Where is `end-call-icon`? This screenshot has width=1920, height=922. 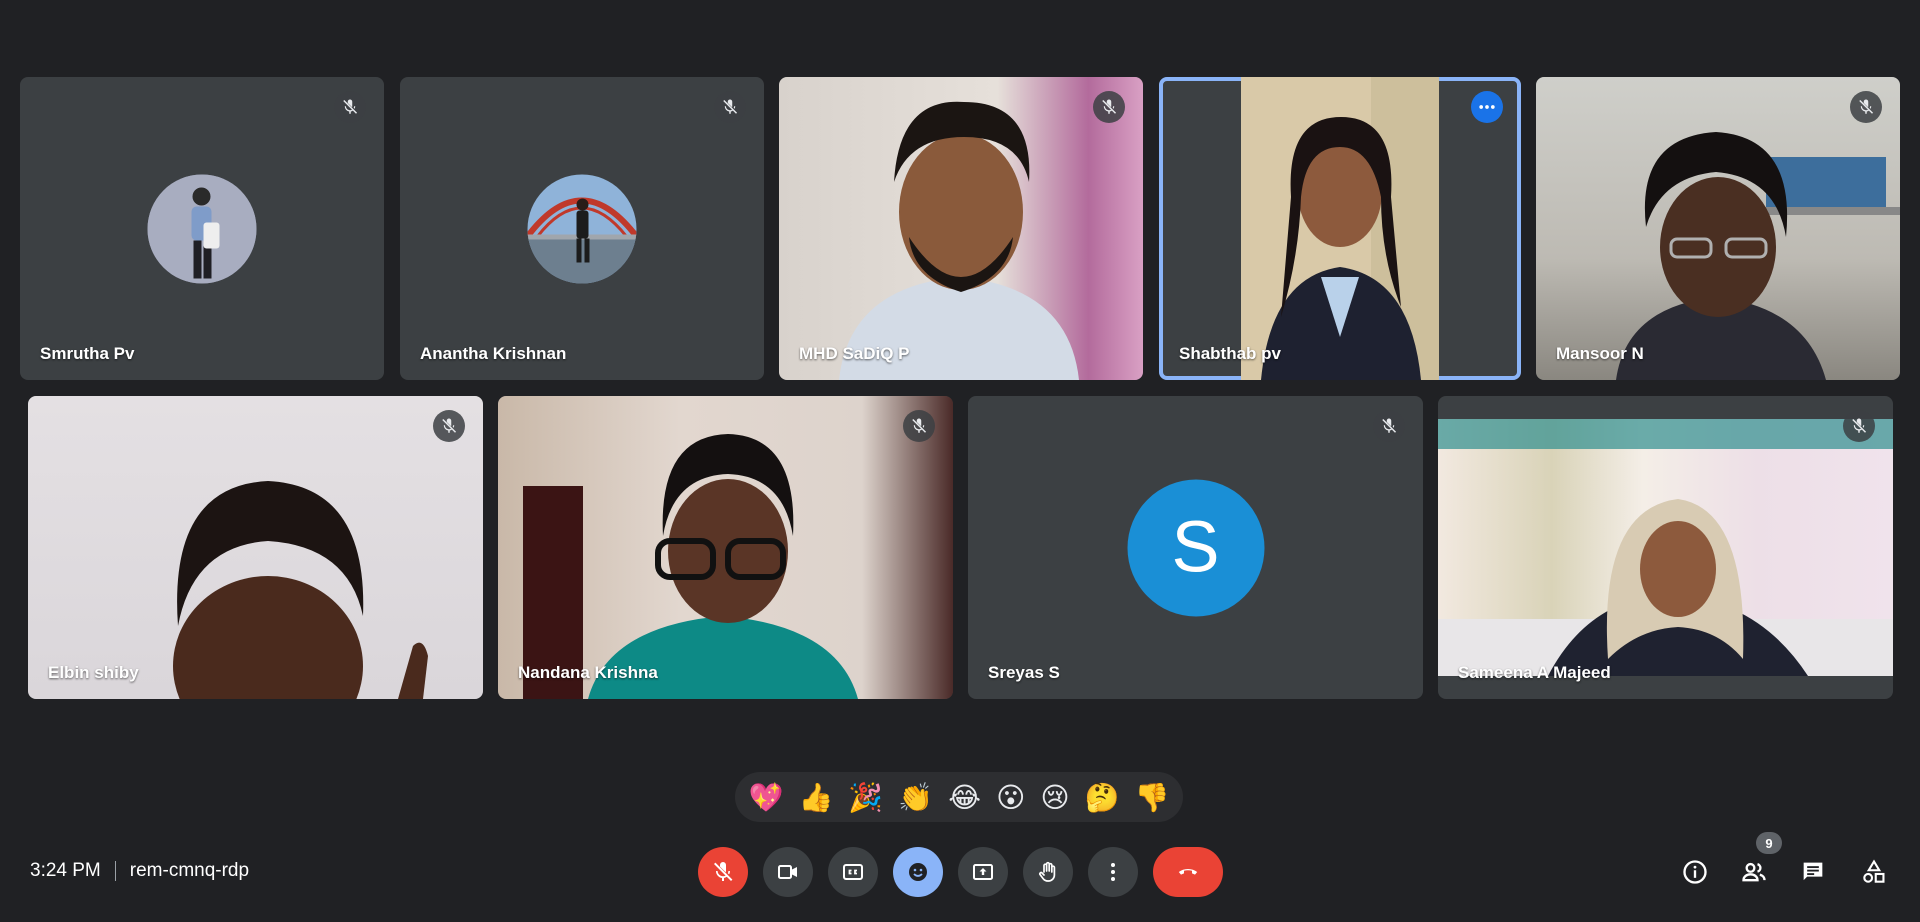
end-call-icon is located at coordinates (1188, 872).